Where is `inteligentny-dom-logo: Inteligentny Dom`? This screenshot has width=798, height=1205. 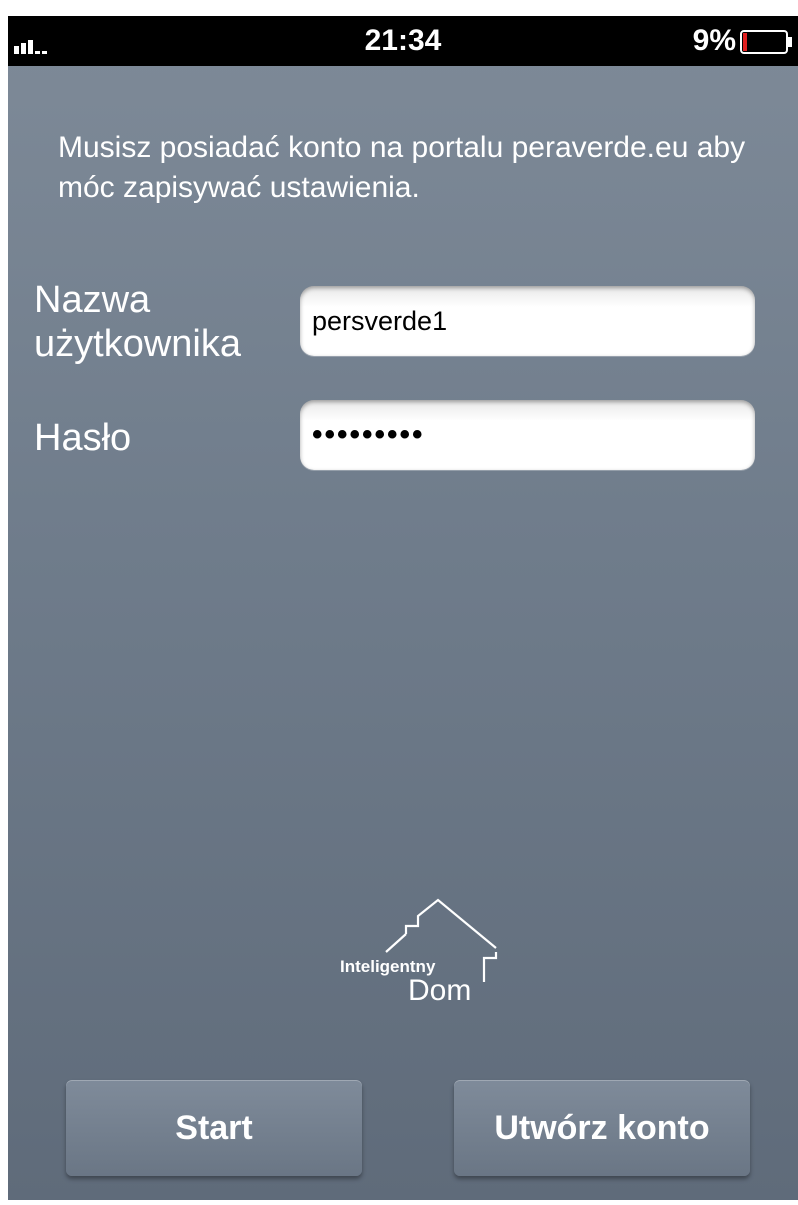 inteligentny-dom-logo: Inteligentny Dom is located at coordinates (419, 952).